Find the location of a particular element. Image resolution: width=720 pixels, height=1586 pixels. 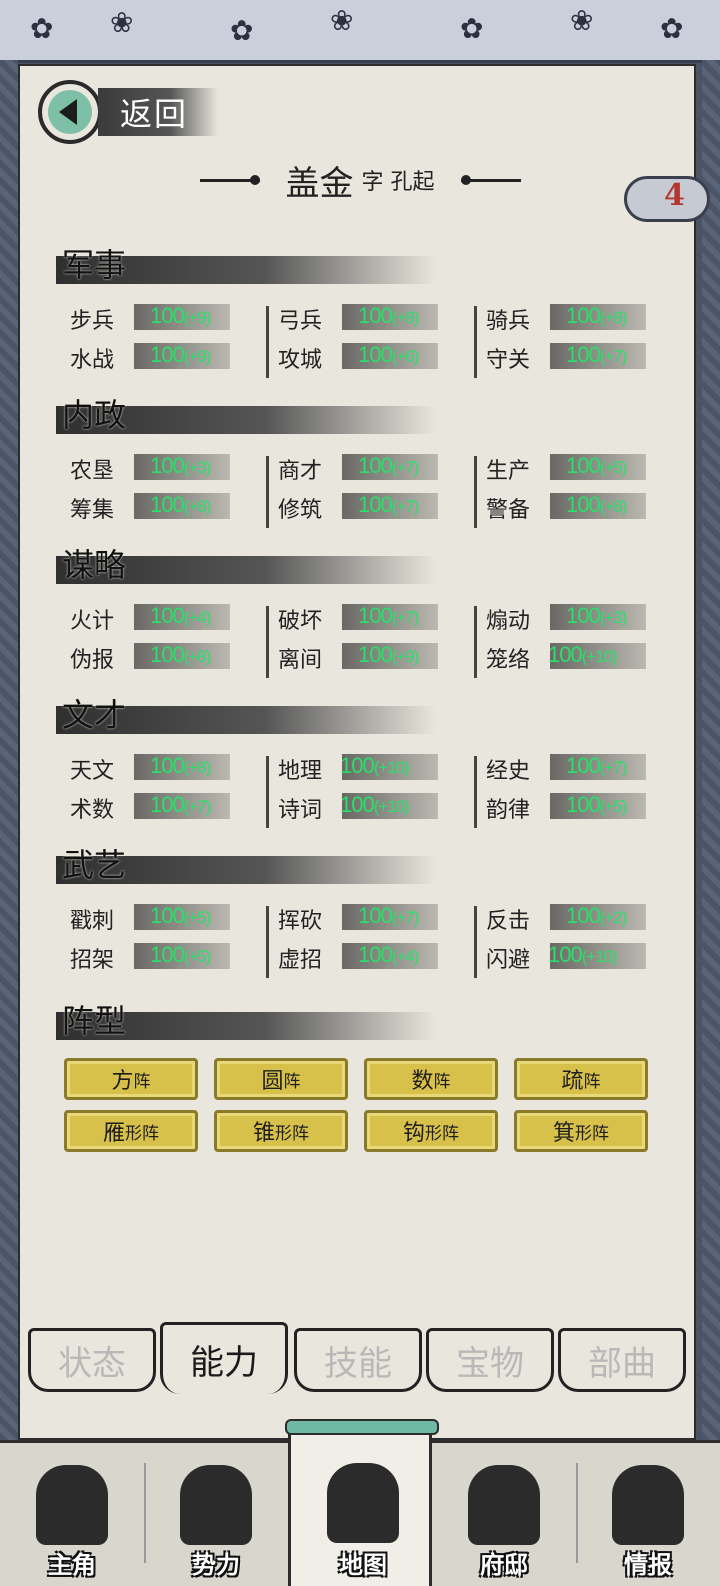

stat-label: 农垦 is located at coordinates (92, 471).